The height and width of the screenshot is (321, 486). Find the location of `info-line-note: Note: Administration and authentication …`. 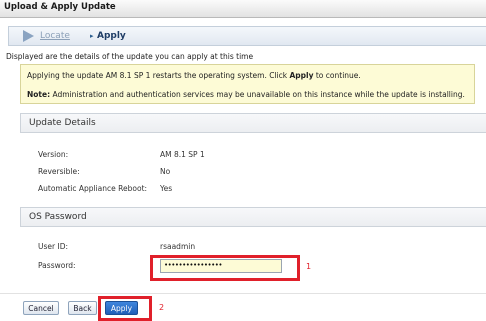

info-line-note: Note: Administration and authentication … is located at coordinates (246, 94).